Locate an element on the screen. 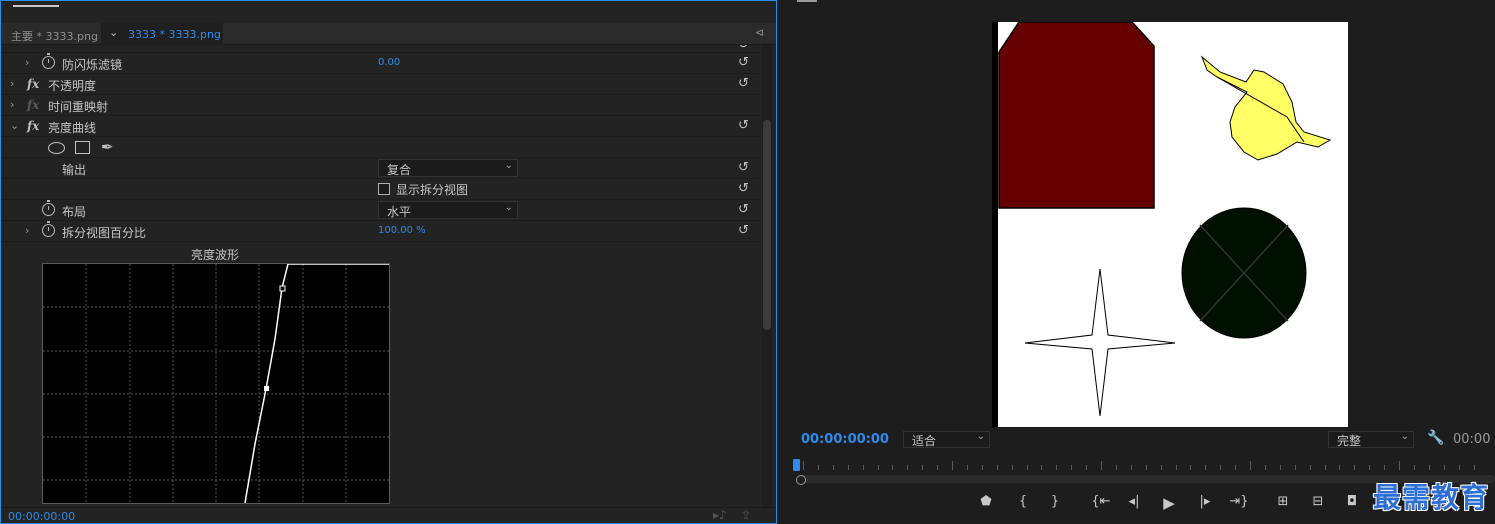 This screenshot has width=1495, height=524. output-value: 复合 is located at coordinates (399, 170).